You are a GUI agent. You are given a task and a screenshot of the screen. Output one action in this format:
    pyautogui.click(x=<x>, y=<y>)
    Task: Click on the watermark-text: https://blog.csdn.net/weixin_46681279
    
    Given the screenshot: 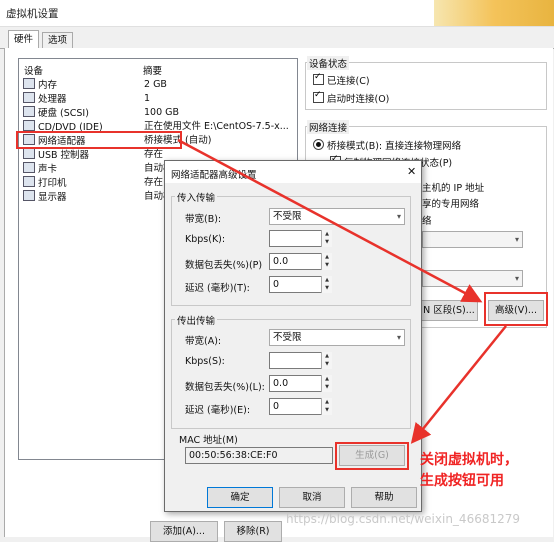 What is the action you would take?
    pyautogui.click(x=403, y=519)
    